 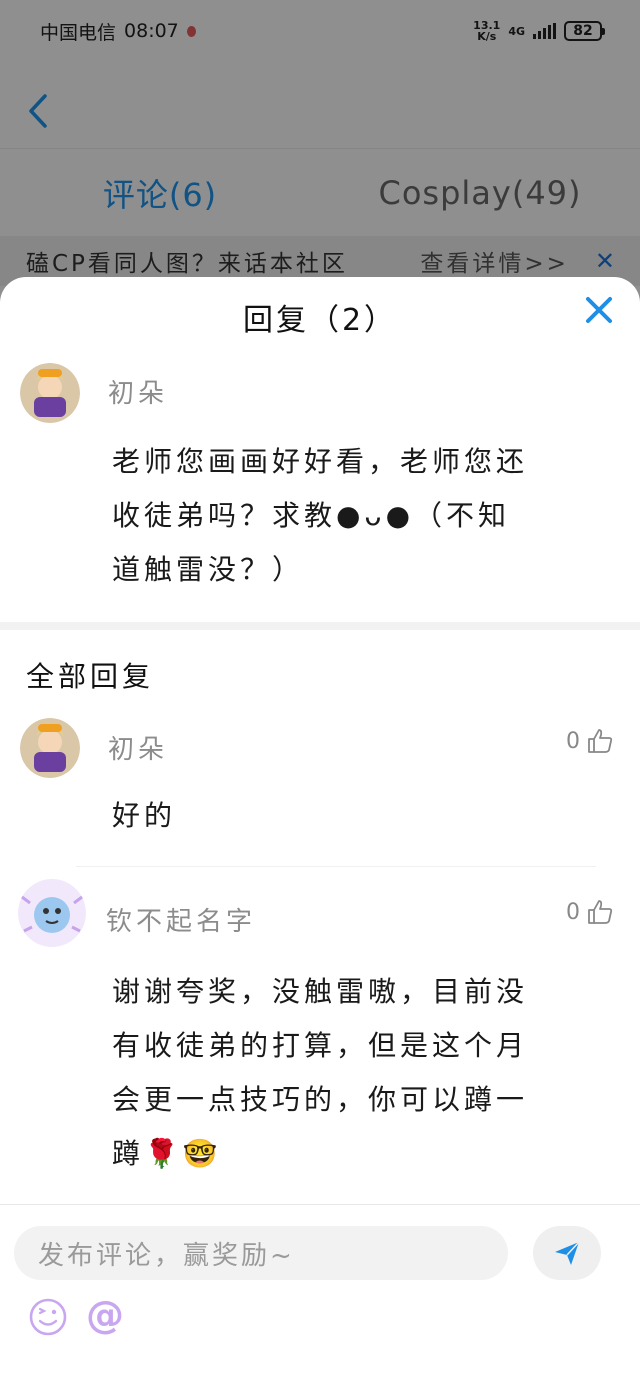 I want to click on comment-input: 发布评论，赢奖励~, so click(x=261, y=1253).